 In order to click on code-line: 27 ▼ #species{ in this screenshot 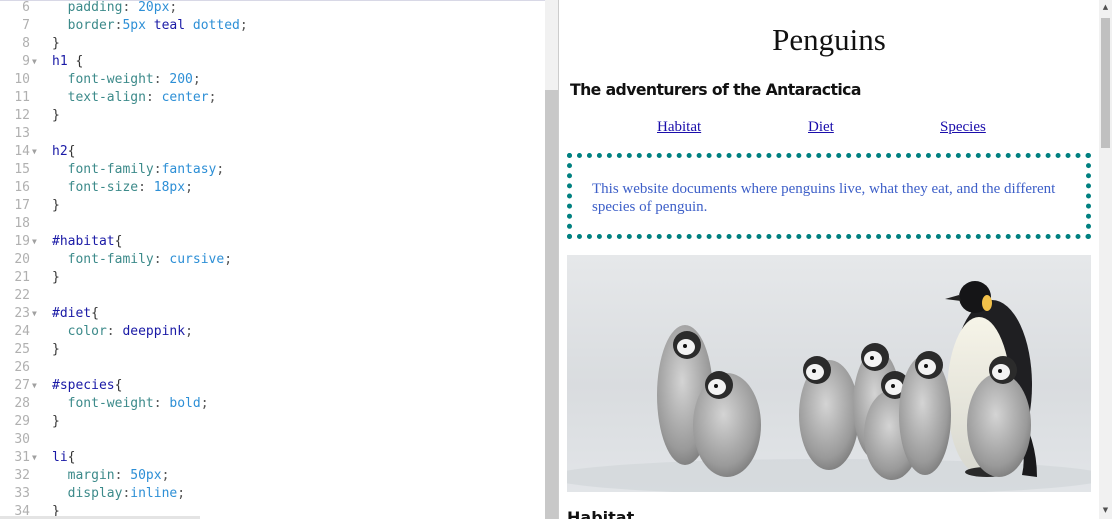, I will do `click(272, 386)`.